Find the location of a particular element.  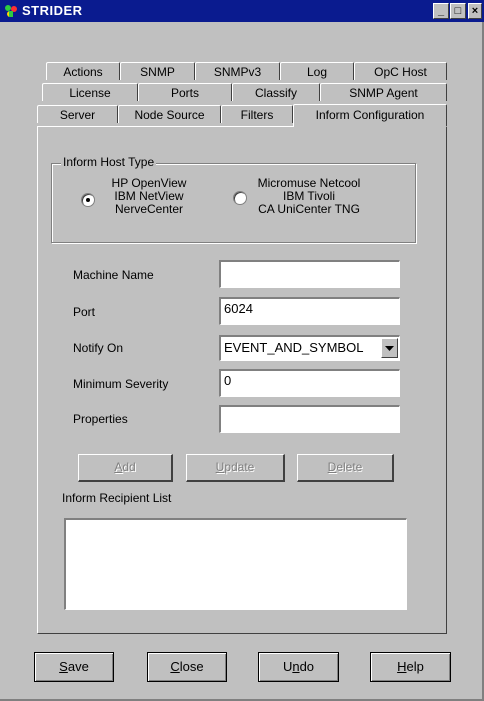

active-tab-join is located at coordinates (370, 126).